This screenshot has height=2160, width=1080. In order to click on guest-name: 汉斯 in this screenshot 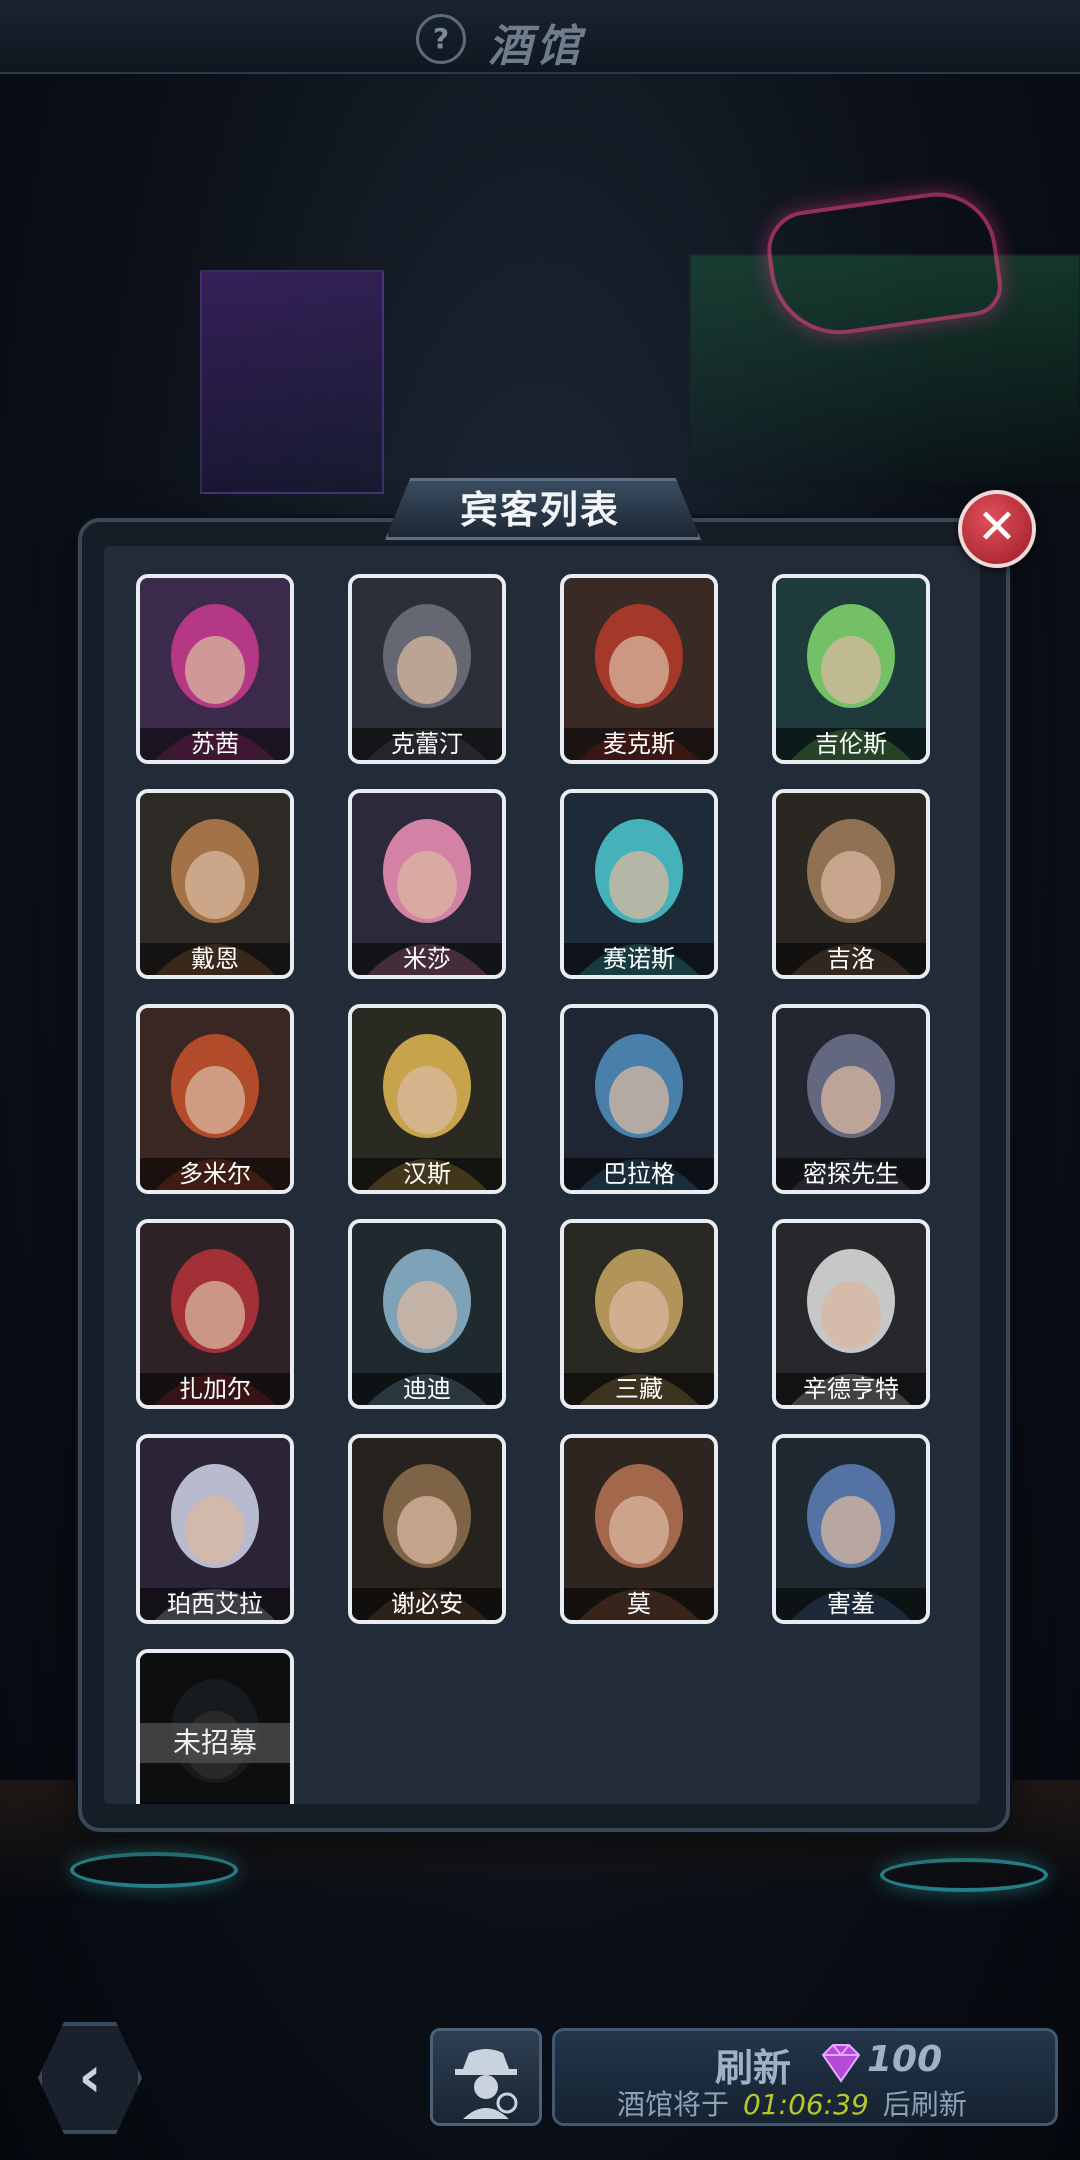, I will do `click(427, 1174)`.